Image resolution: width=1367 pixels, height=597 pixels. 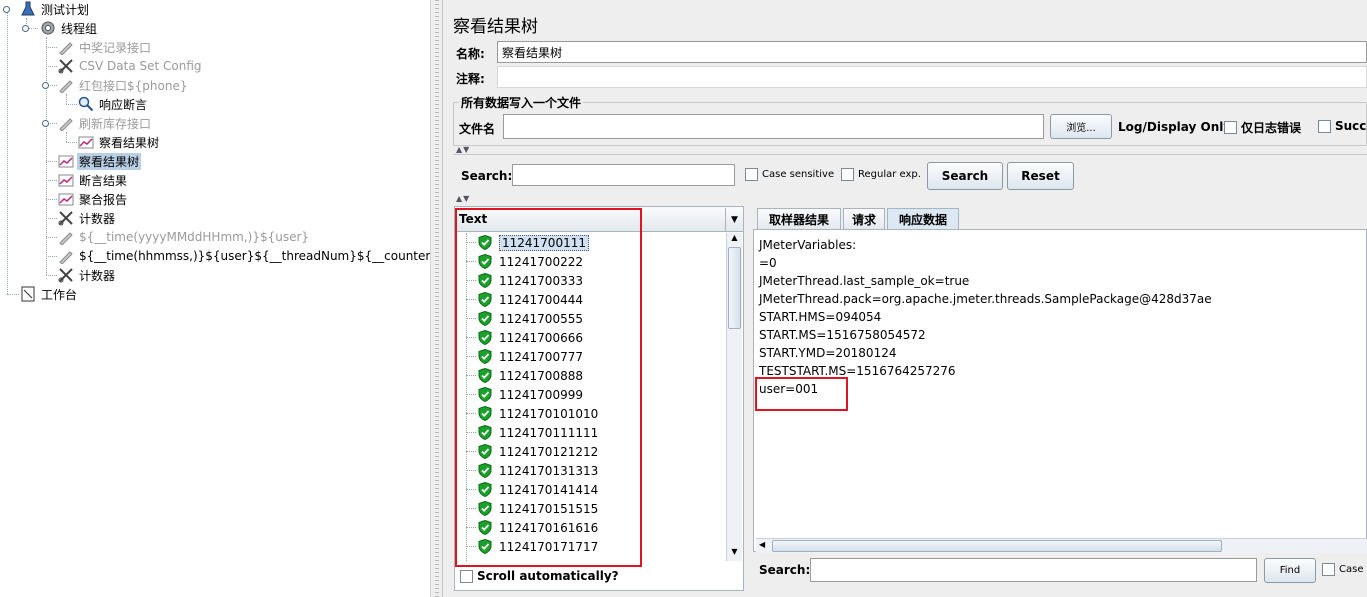 What do you see at coordinates (965, 176) in the screenshot?
I see `search-button: Search` at bounding box center [965, 176].